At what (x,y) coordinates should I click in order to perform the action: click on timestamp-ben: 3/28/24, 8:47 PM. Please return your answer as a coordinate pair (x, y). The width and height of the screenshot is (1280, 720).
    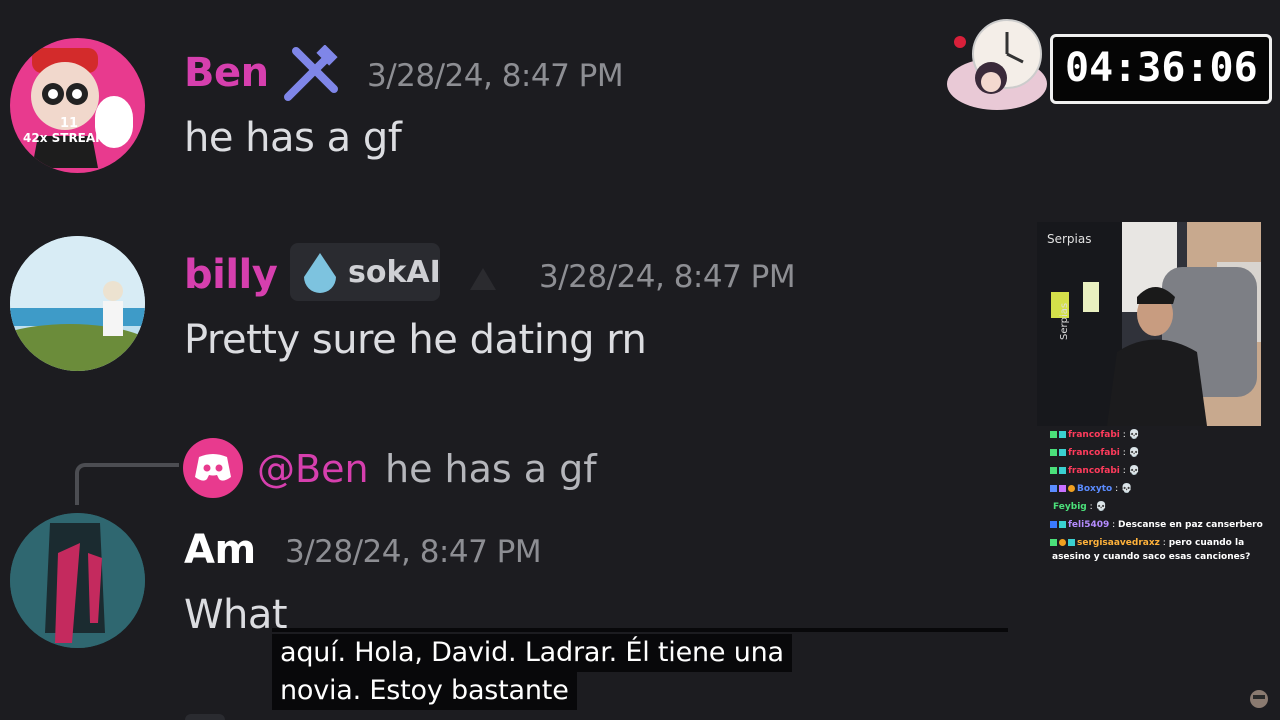
    Looking at the image, I should click on (495, 76).